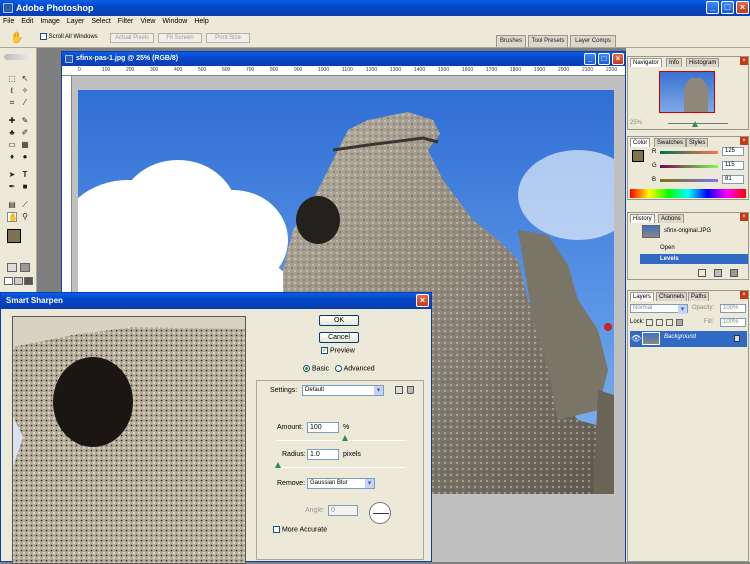  Describe the element at coordinates (744, 295) in the screenshot. I see `layers-close-icon: ×` at that location.